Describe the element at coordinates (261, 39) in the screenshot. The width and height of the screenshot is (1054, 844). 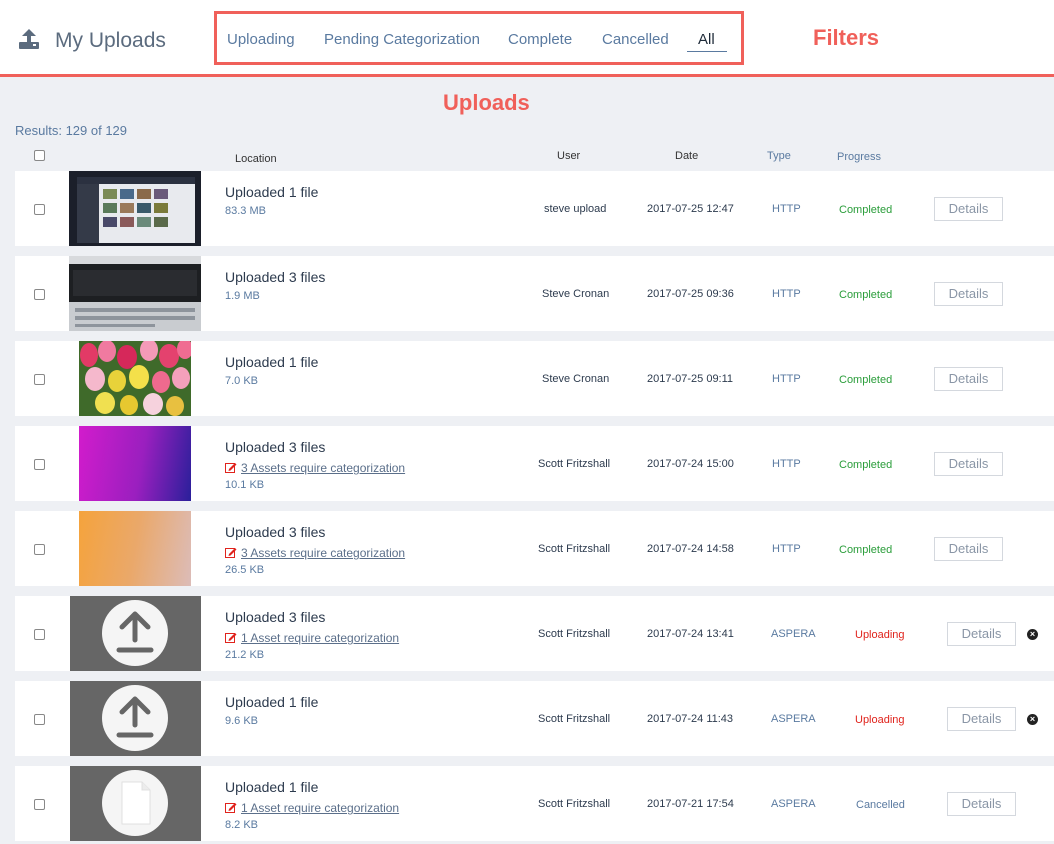
I see `filter-tab-uploading: Uploading` at that location.